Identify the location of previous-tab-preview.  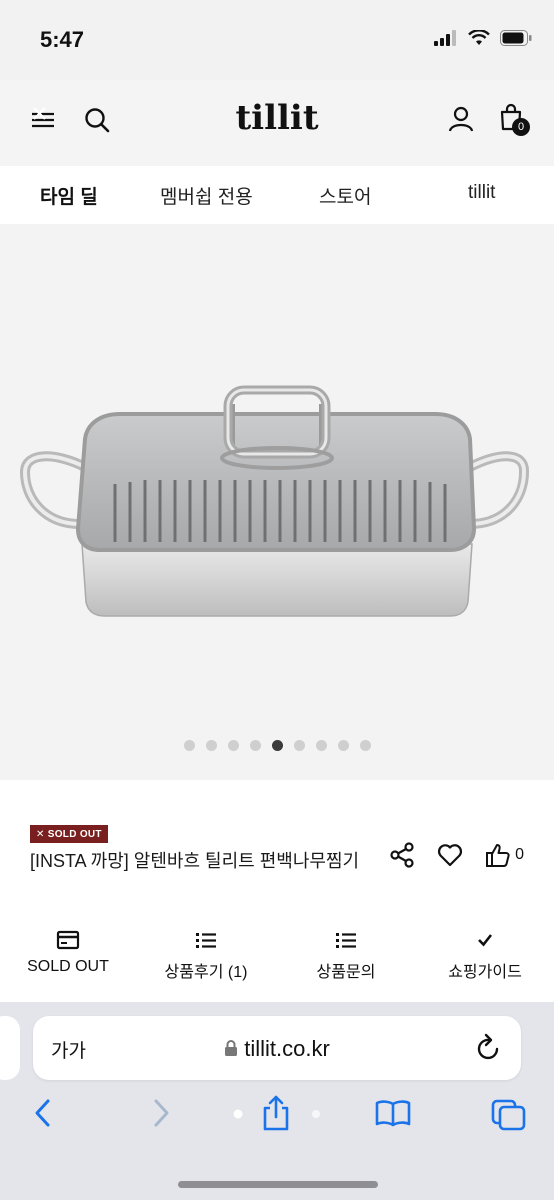
(10, 1048).